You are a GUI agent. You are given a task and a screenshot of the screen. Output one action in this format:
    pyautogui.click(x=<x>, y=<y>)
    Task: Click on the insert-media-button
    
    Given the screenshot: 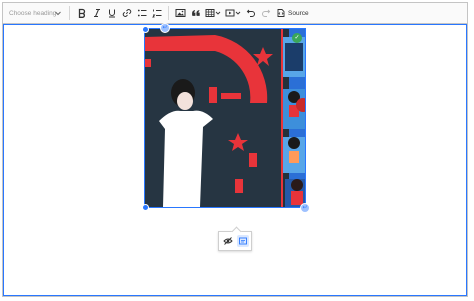 What is the action you would take?
    pyautogui.click(x=233, y=13)
    